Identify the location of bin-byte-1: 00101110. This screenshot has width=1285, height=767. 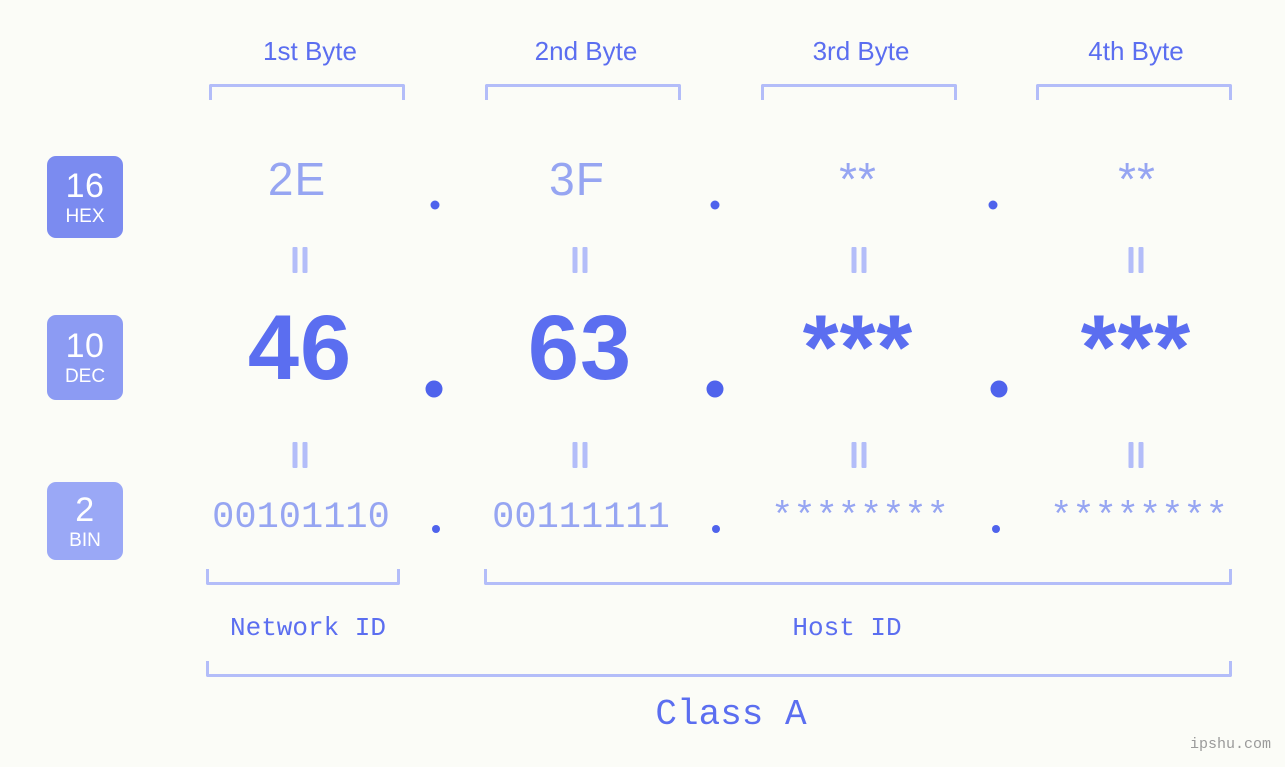
(301, 518).